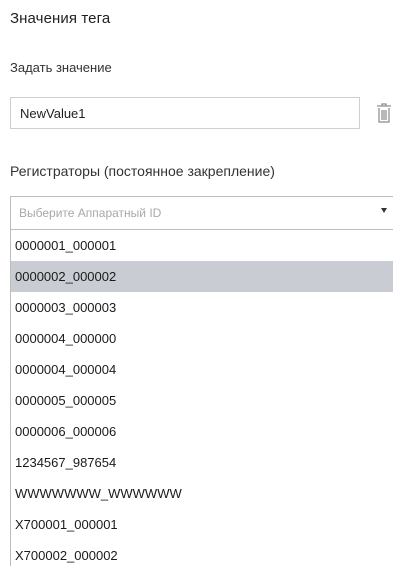 This screenshot has height=566, width=393. Describe the element at coordinates (202, 245) in the screenshot. I see `dropdown-option: 0000001_000001` at that location.